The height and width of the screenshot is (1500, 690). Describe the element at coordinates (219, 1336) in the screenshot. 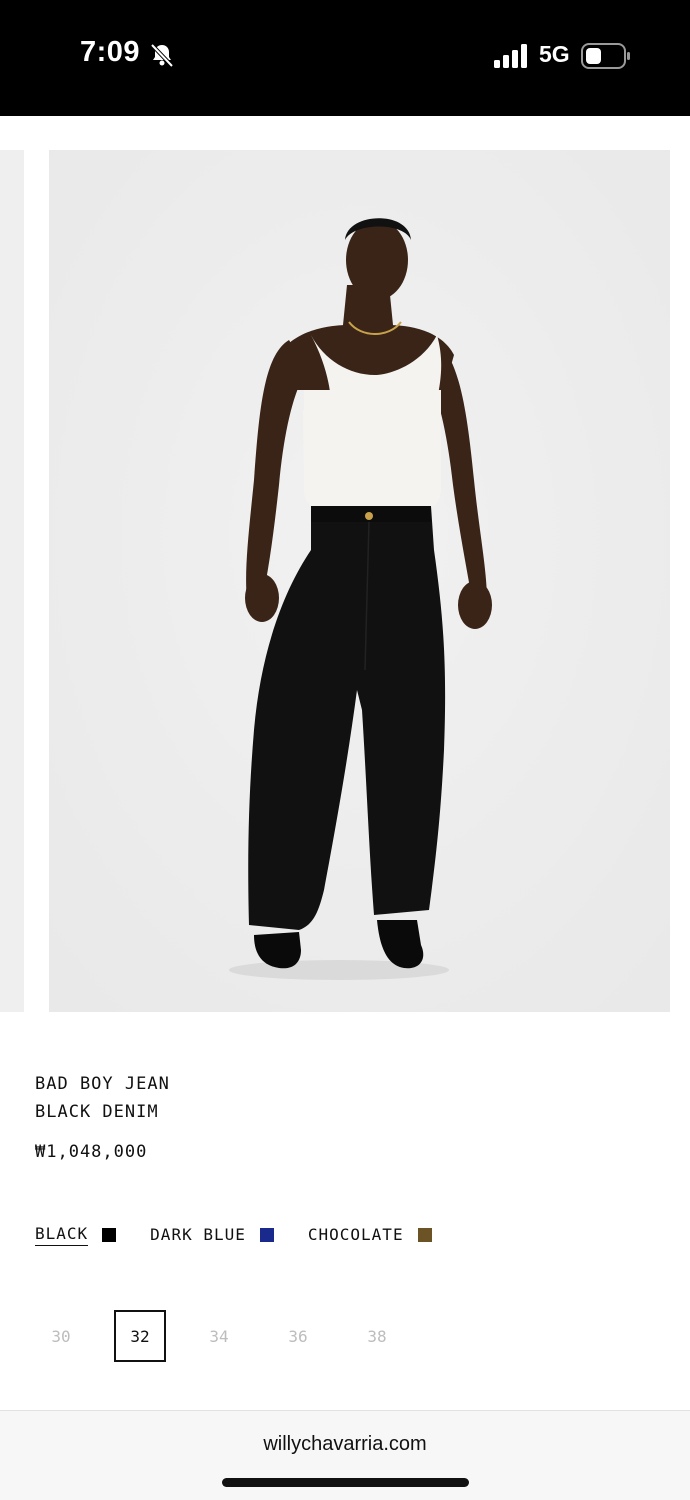

I see `size-option-34: 34` at that location.